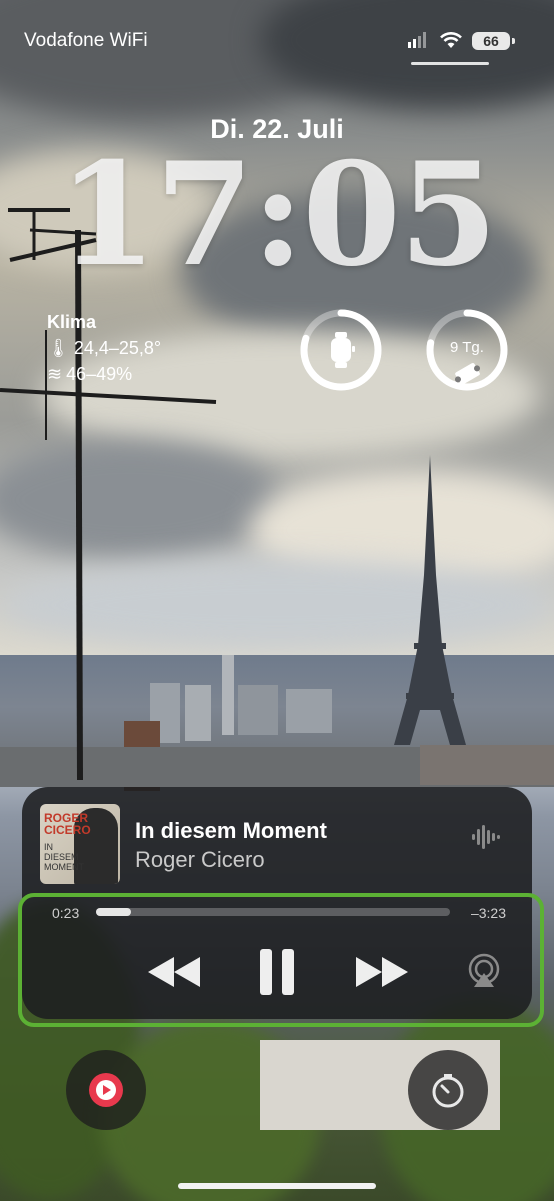 The width and height of the screenshot is (554, 1201). I want to click on lock-clock: 17:05, so click(278, 215).